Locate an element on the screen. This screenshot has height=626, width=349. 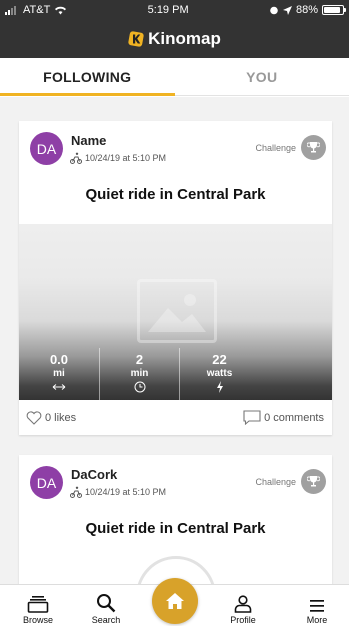
nav-search-label: Search is located at coordinates (106, 620).